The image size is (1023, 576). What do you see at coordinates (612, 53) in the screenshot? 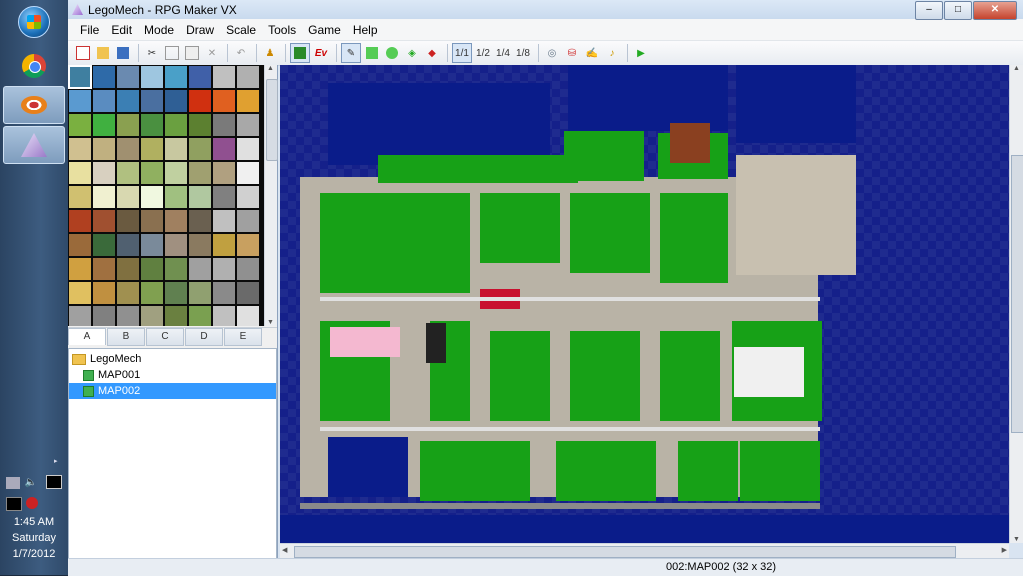
I see `sound-test-button: ♪` at bounding box center [612, 53].